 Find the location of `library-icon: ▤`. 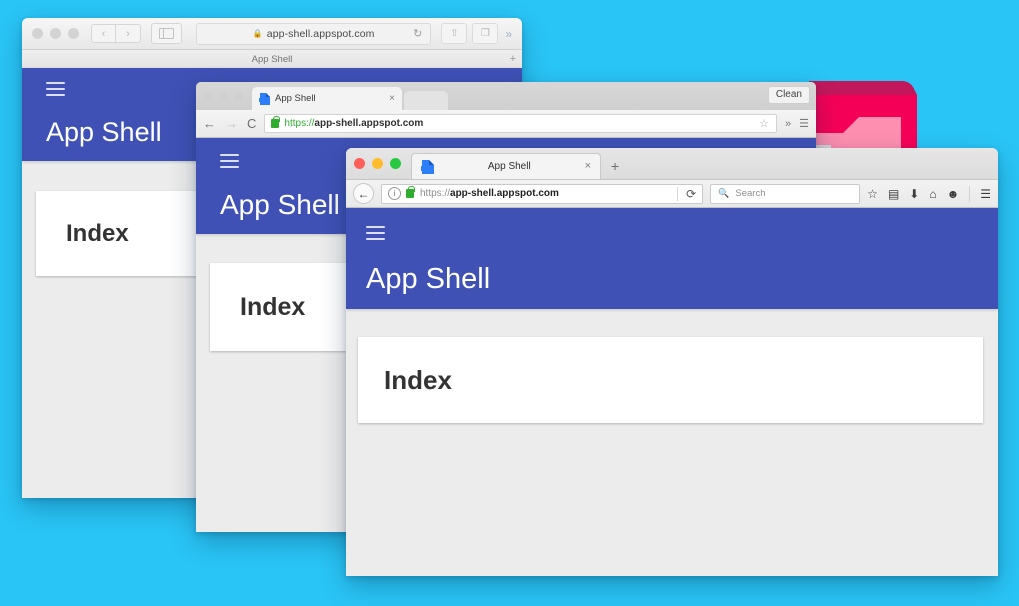

library-icon: ▤ is located at coordinates (893, 194).